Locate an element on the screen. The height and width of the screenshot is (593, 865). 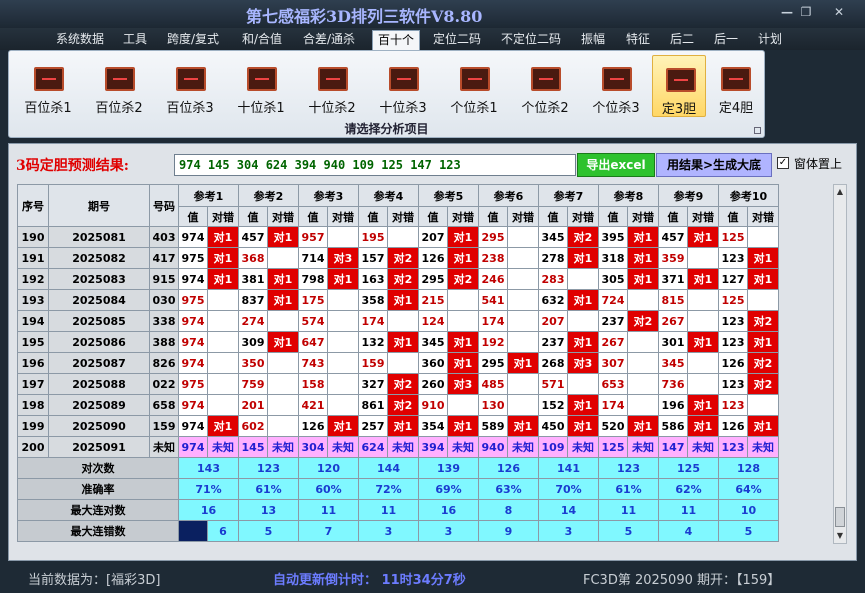
ribbon-button-tens-kill-1: 十位杀1 is located at coordinates (261, 86).